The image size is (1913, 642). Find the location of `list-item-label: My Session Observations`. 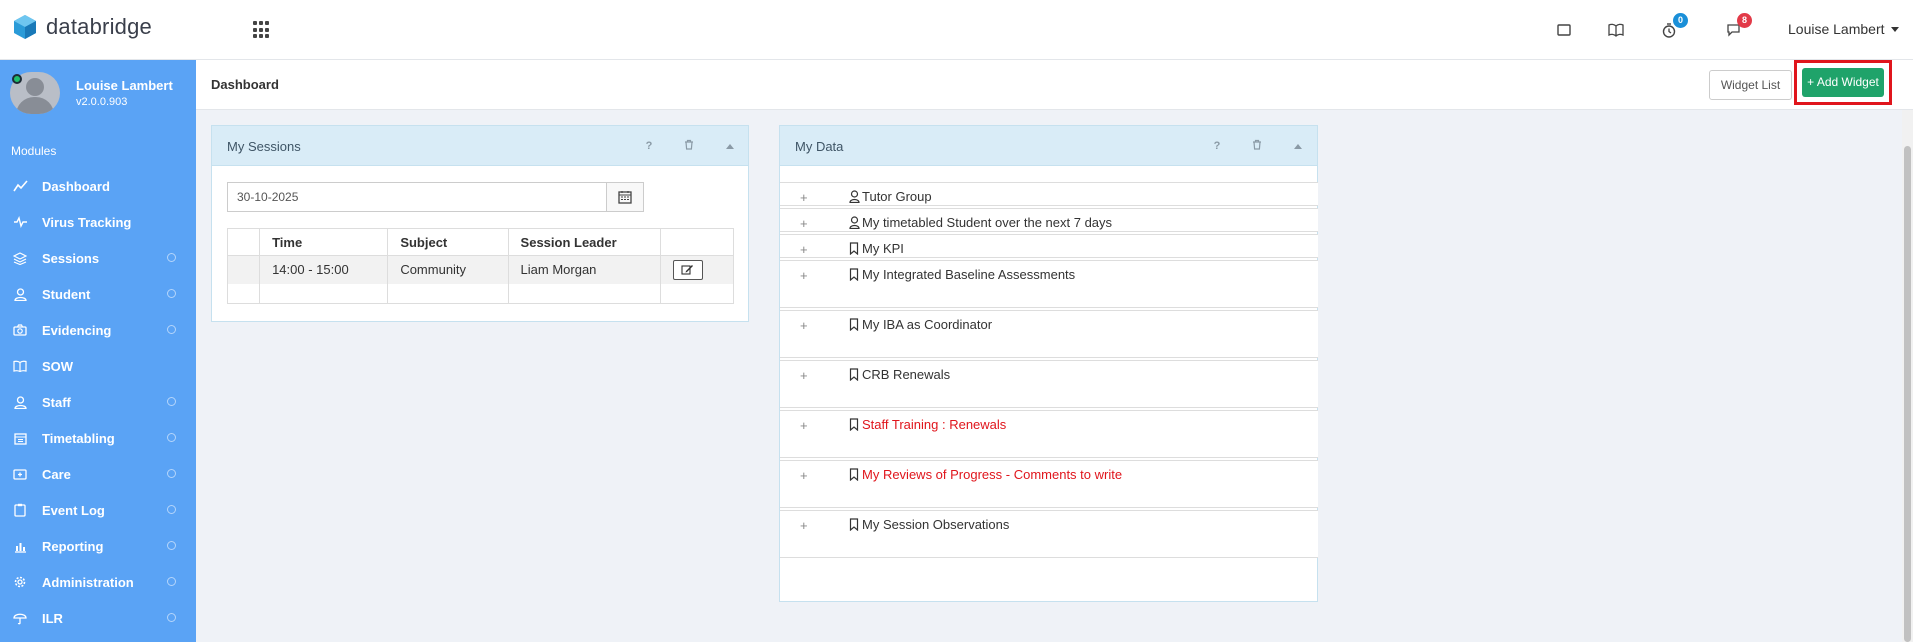

list-item-label: My Session Observations is located at coordinates (935, 524).